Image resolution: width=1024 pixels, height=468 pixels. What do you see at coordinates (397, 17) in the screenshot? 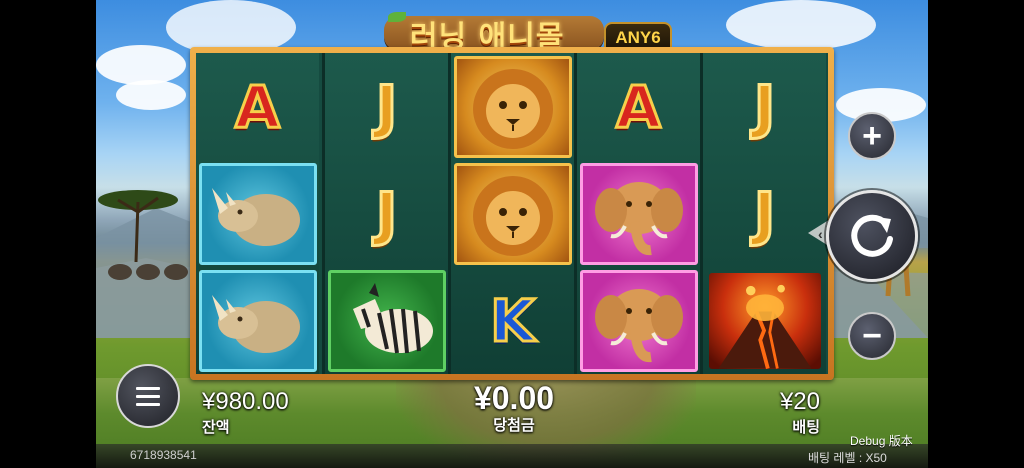
I see `leaf-decoration` at bounding box center [397, 17].